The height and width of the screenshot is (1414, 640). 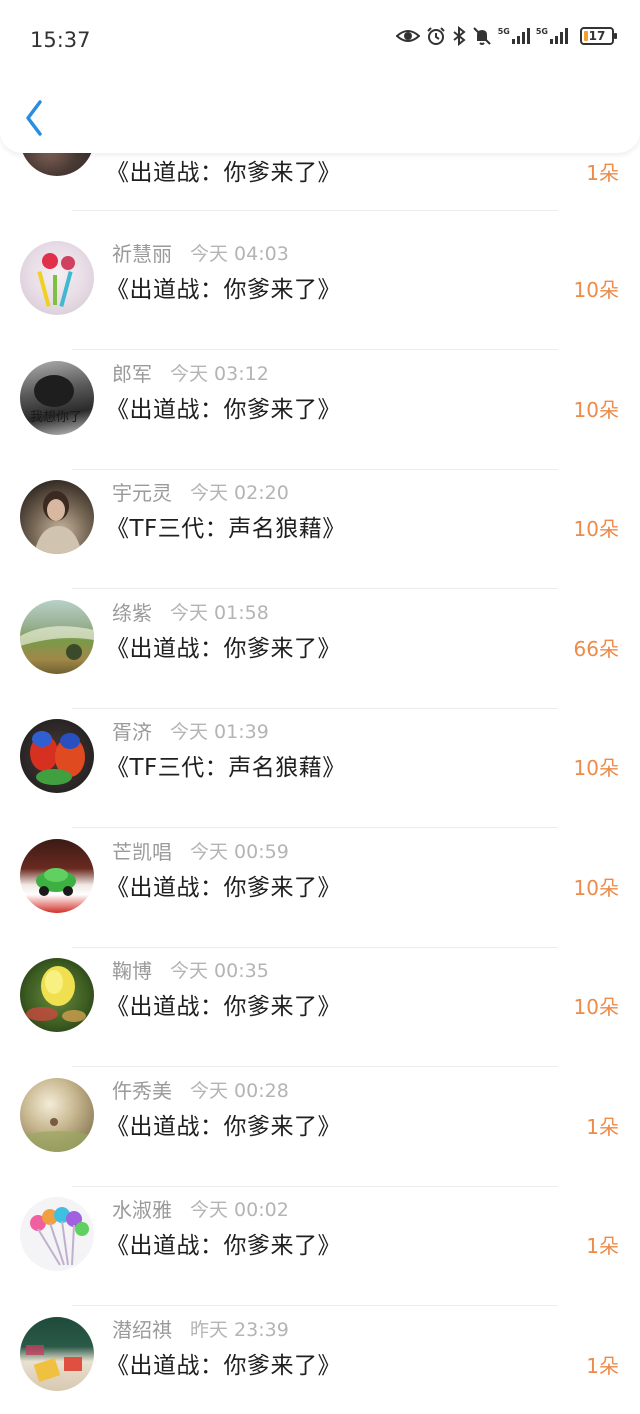 I want to click on sender-name: 仵秀美, so click(x=142, y=1090).